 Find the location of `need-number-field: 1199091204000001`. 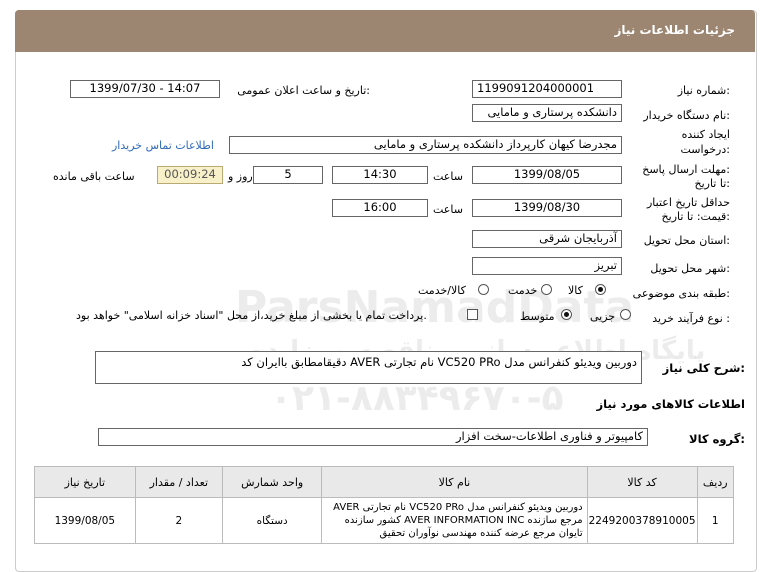

need-number-field: 1199091204000001 is located at coordinates (547, 89).